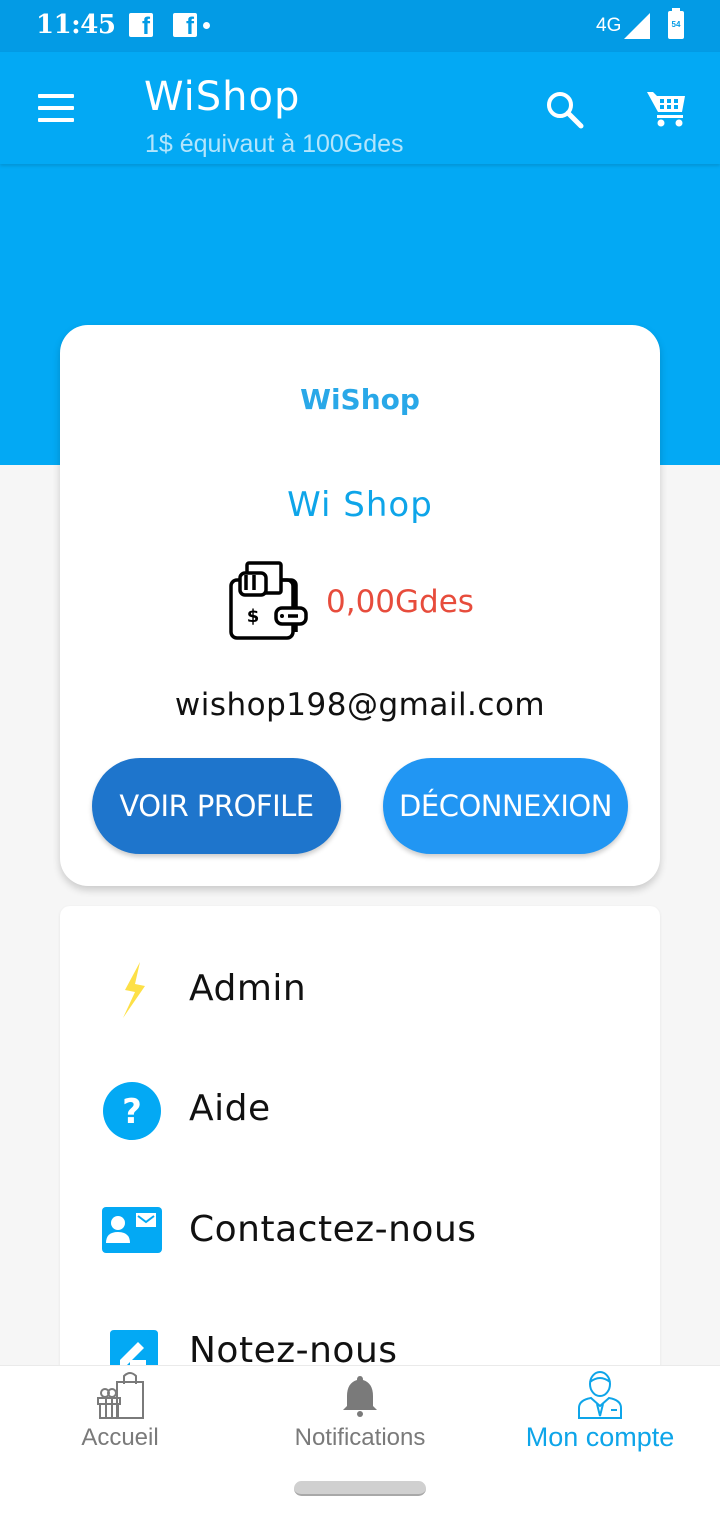 This screenshot has width=720, height=1520. Describe the element at coordinates (222, 97) in the screenshot. I see `app-title: WiShop` at that location.